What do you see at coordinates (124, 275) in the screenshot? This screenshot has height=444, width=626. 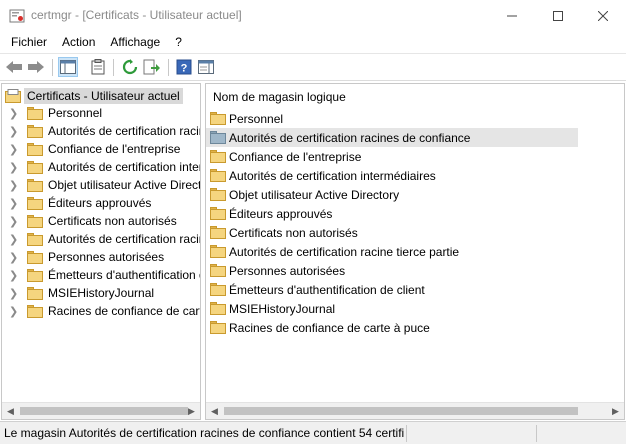 I see `tree-item-label: Émetteurs d'authentification de client` at bounding box center [124, 275].